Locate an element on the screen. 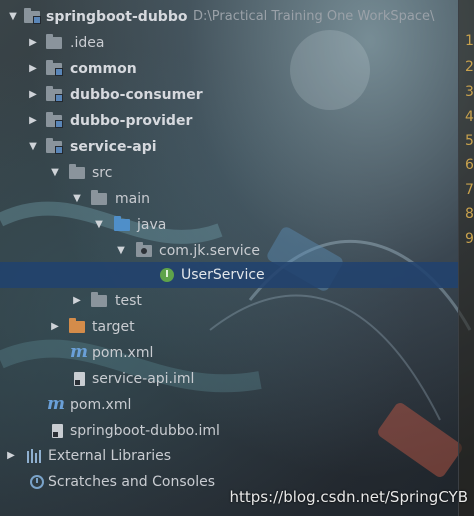 The height and width of the screenshot is (516, 474). tree-item-label: java is located at coordinates (152, 225).